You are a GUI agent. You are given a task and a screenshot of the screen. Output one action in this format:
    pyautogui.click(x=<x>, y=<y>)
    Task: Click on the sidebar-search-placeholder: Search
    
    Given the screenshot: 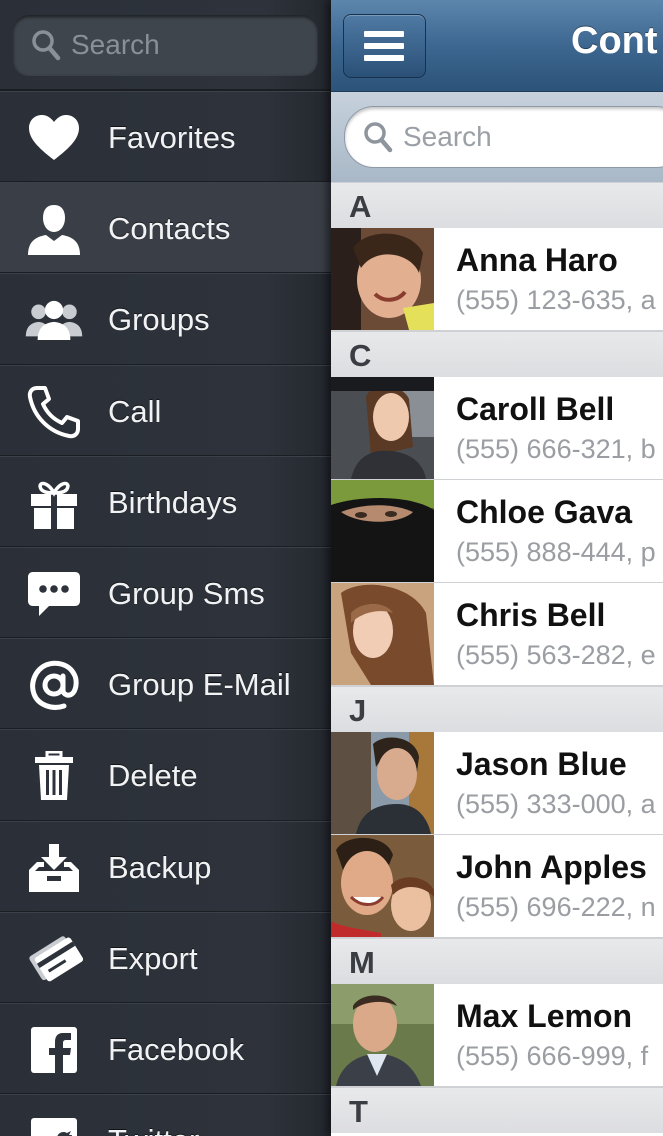 What is the action you would take?
    pyautogui.click(x=115, y=44)
    